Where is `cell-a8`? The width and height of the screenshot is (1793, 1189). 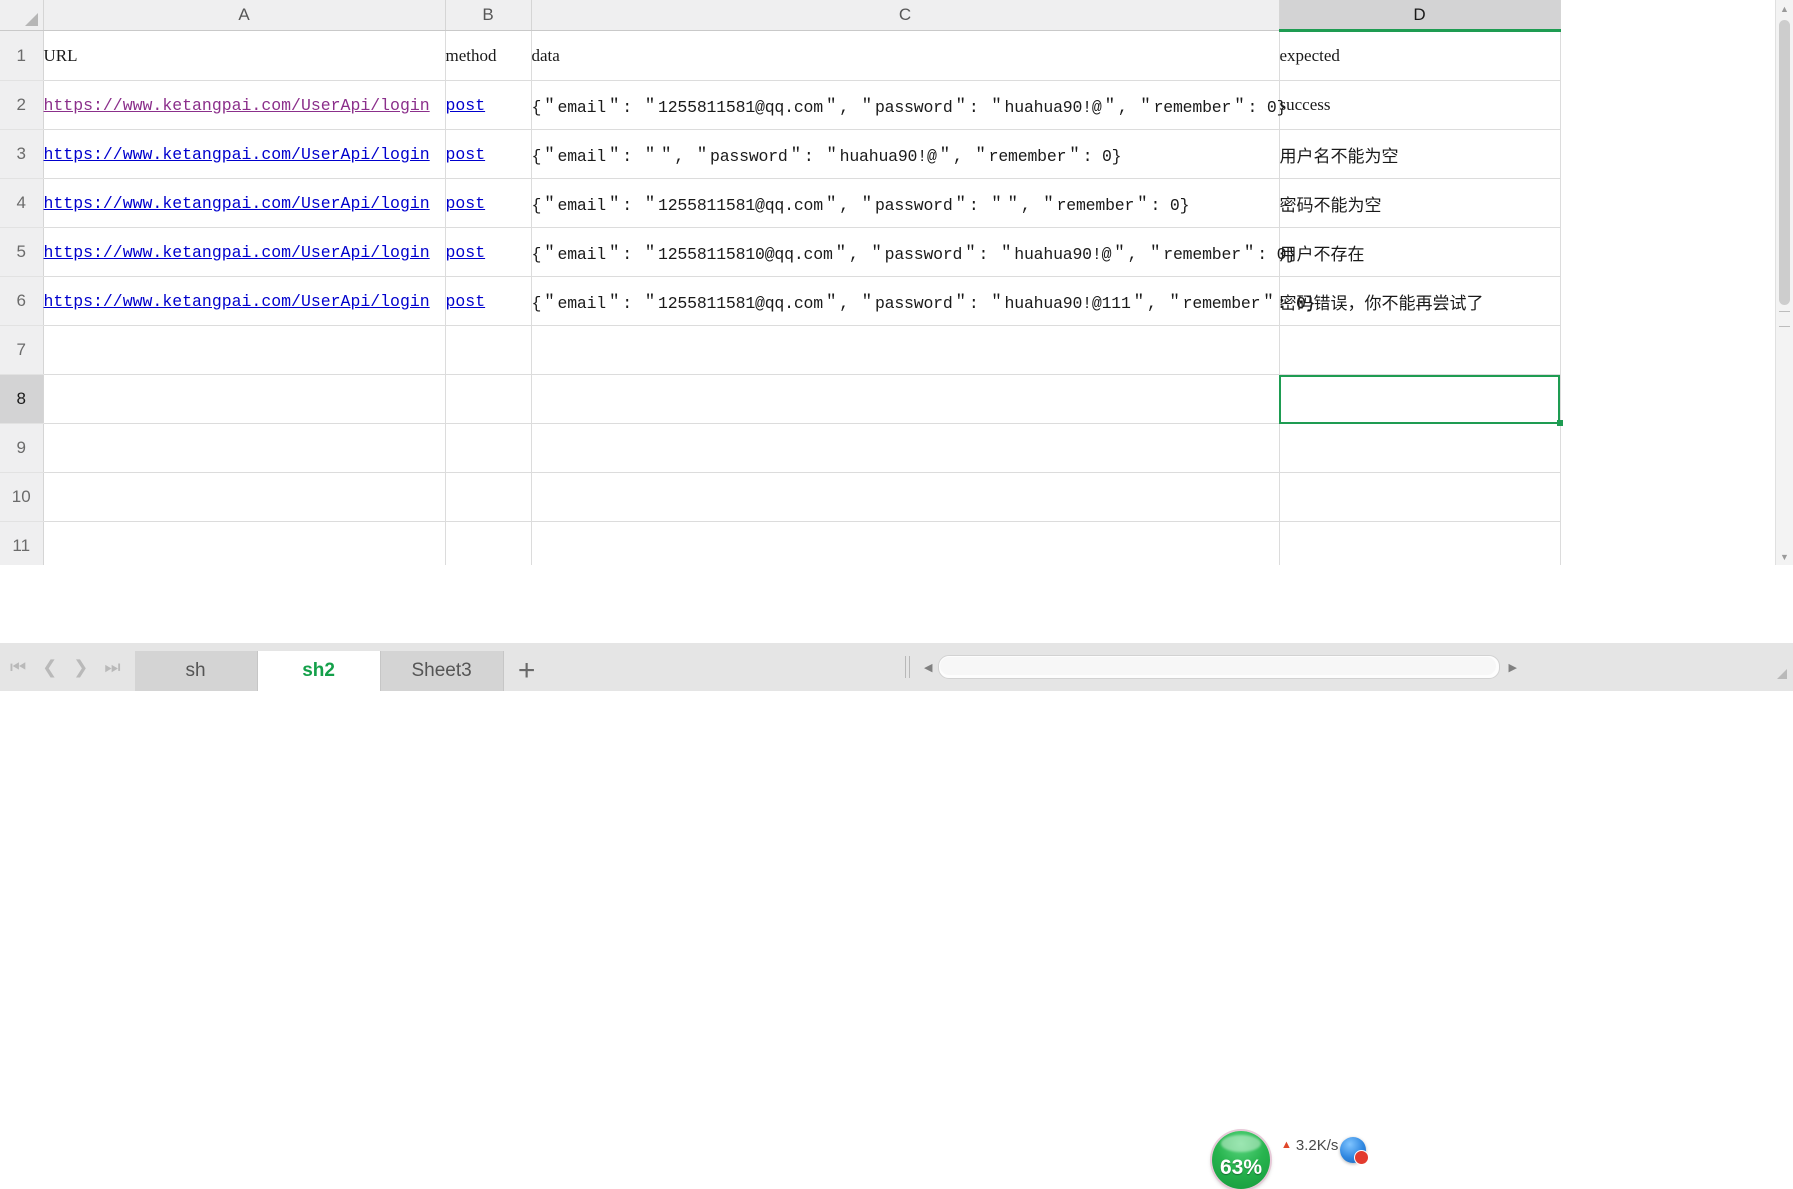
cell-a8 is located at coordinates (244, 399).